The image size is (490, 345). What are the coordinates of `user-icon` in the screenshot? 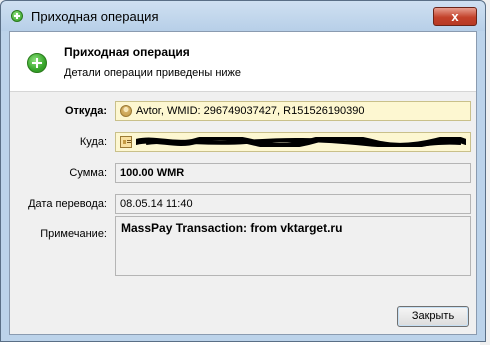 It's located at (126, 111).